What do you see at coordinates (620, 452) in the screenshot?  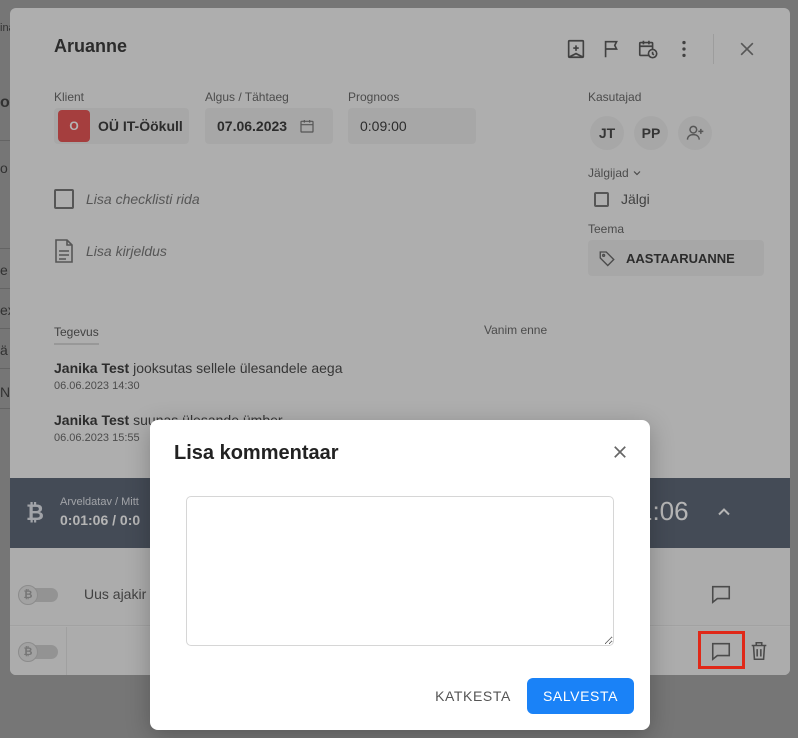 I see `close-icon` at bounding box center [620, 452].